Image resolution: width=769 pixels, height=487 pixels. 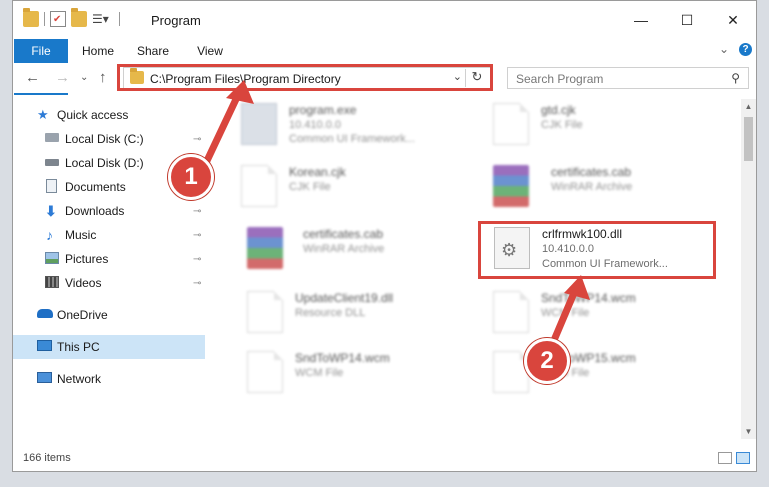 What do you see at coordinates (577, 287) in the screenshot?
I see `arrow-2-head` at bounding box center [577, 287].